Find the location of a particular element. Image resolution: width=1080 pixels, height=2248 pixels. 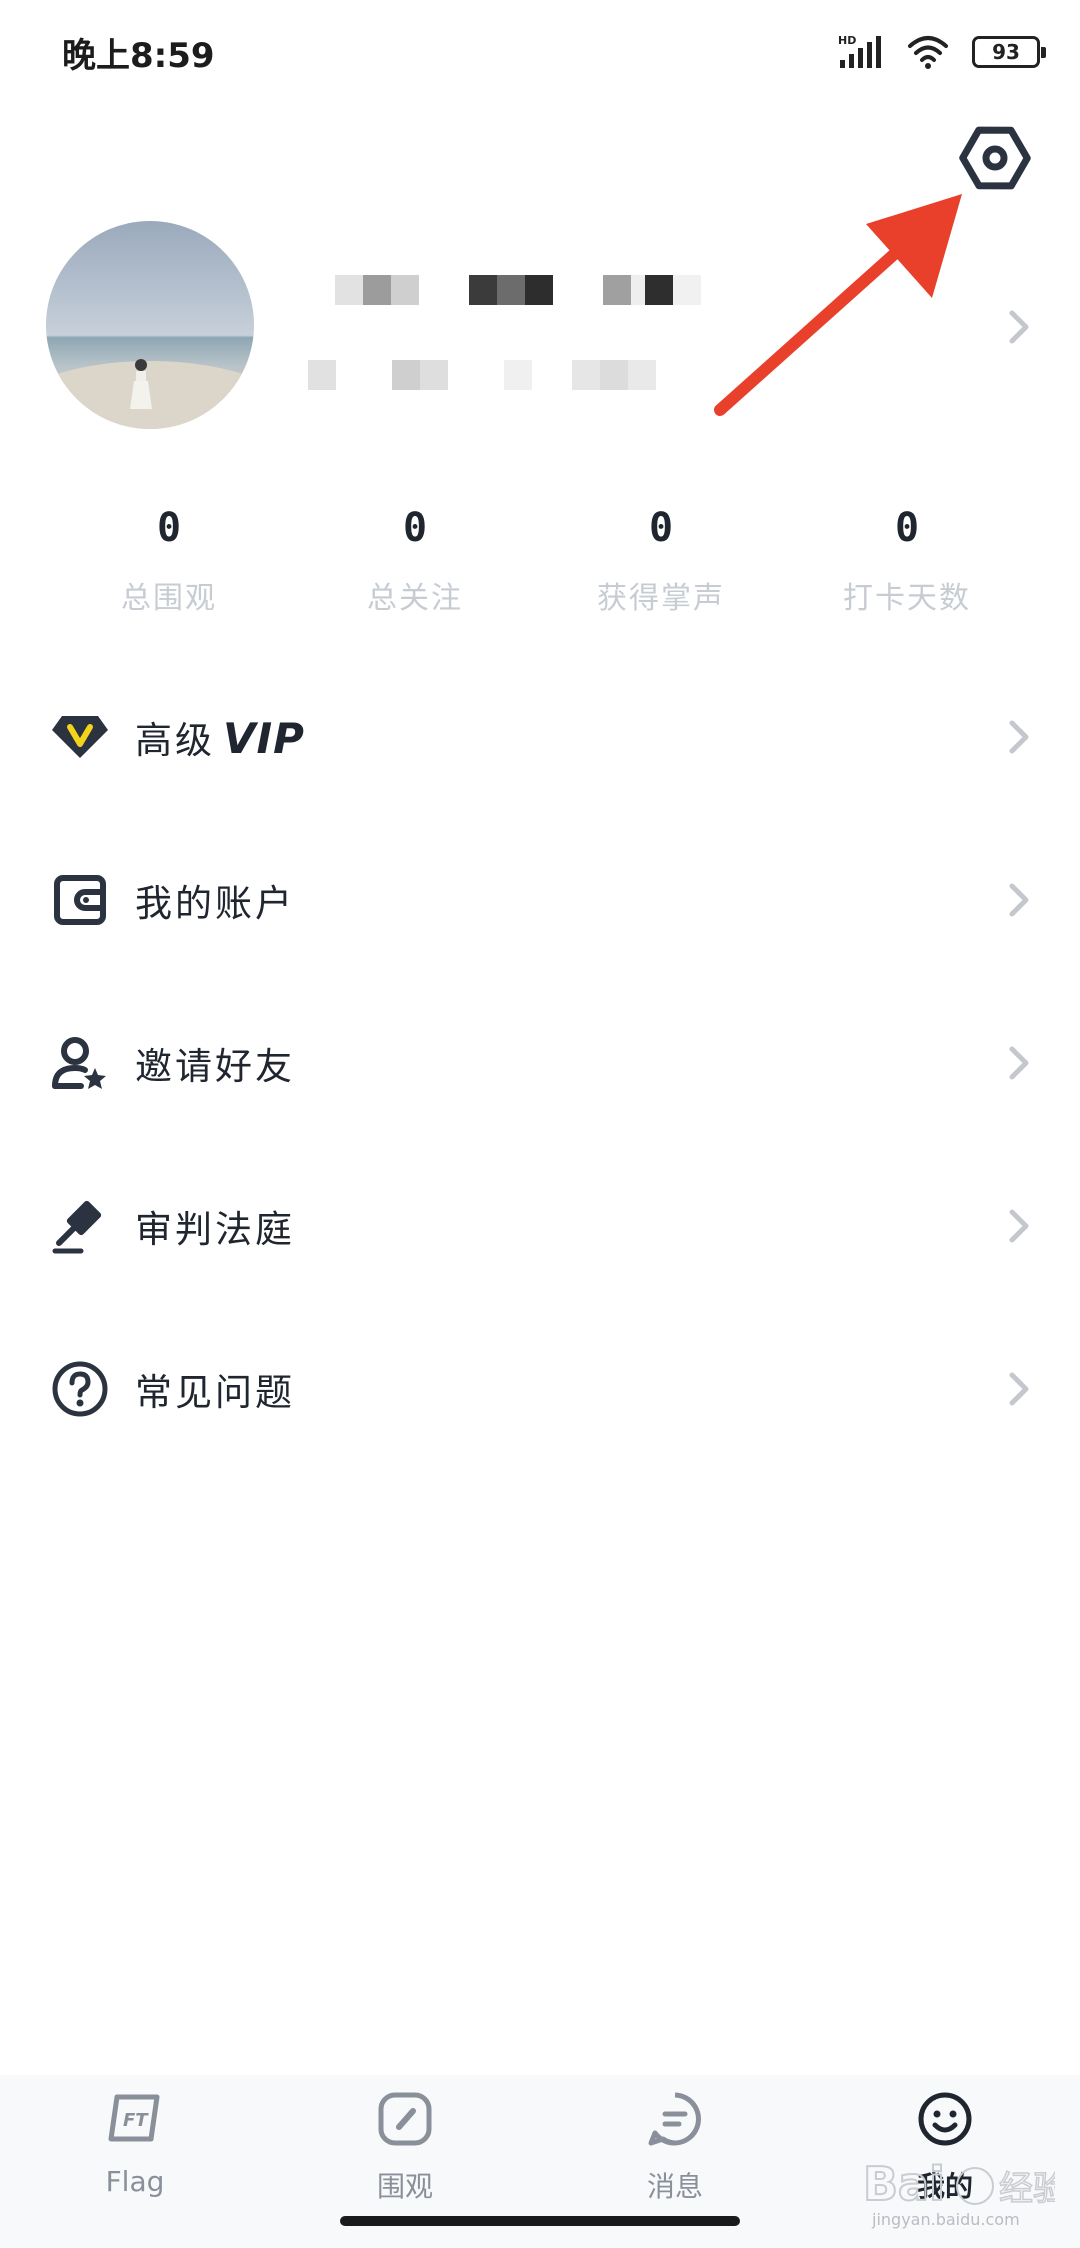

nav-item-messages: 消息 is located at coordinates (675, 2145).